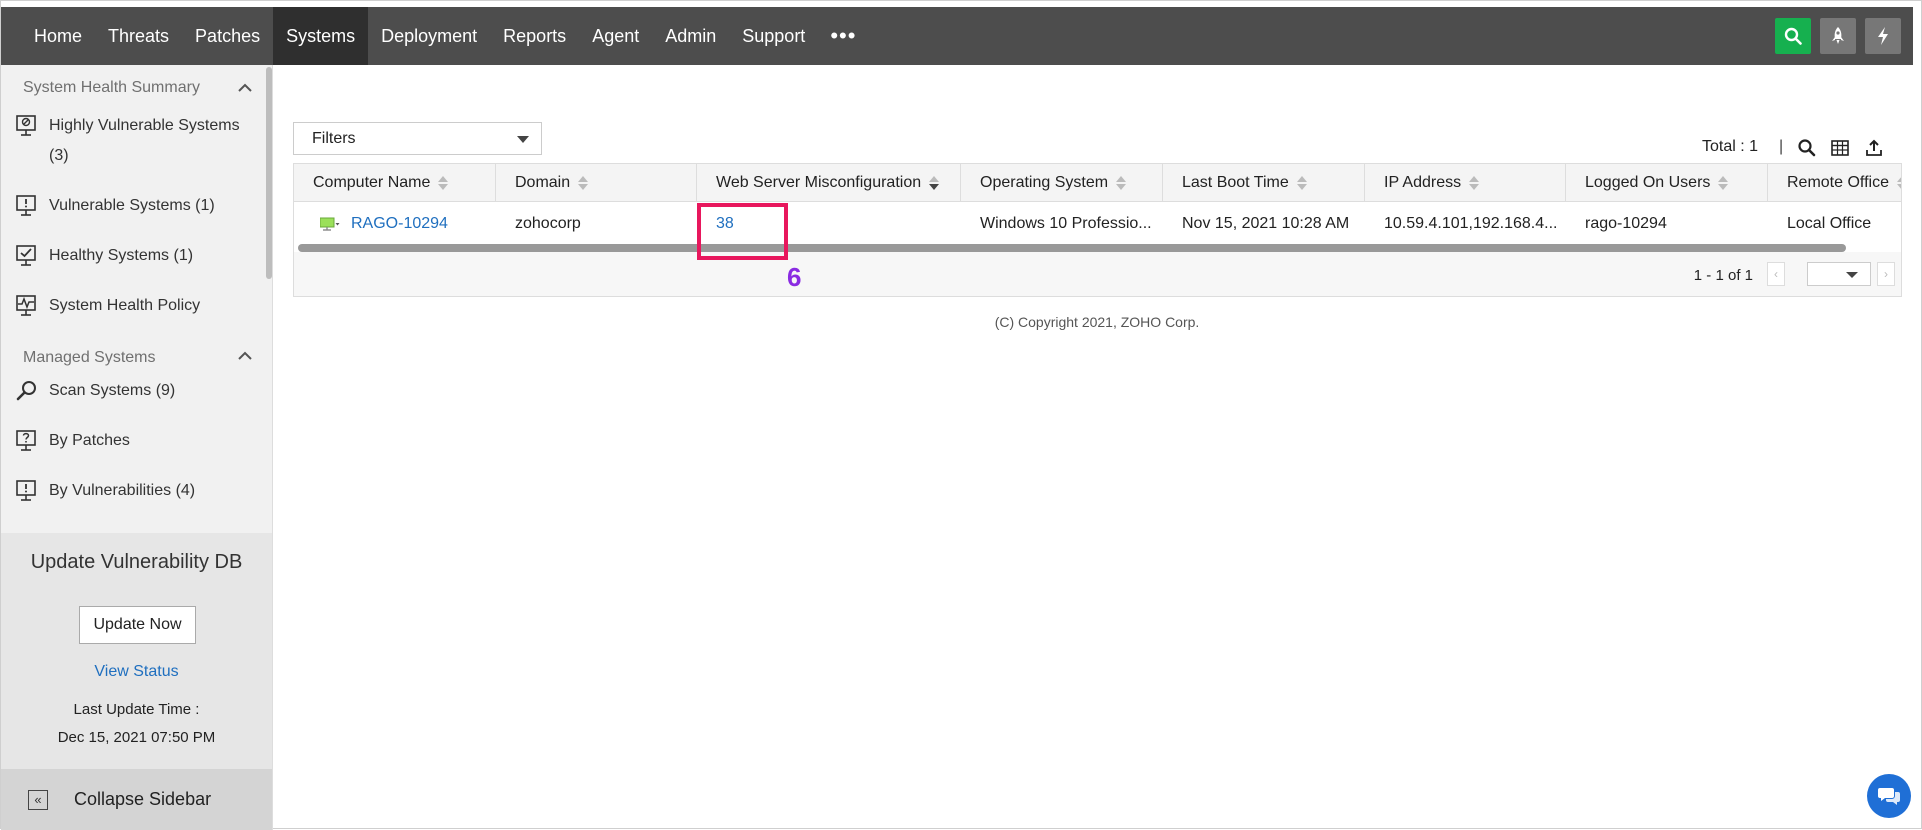 This screenshot has width=1922, height=830. I want to click on magnifier-icon, so click(26, 391).